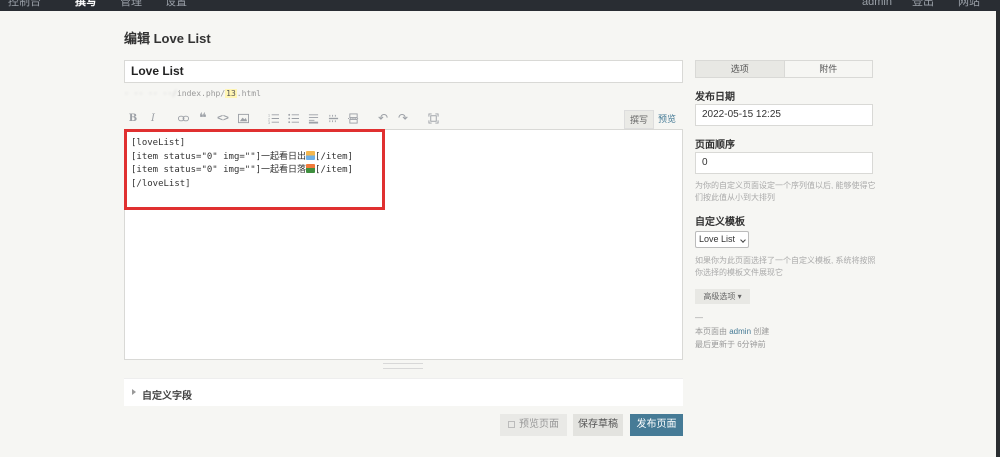 The image size is (1000, 457). Describe the element at coordinates (231, 93) in the screenshot. I see `permalink-slug: 13` at that location.